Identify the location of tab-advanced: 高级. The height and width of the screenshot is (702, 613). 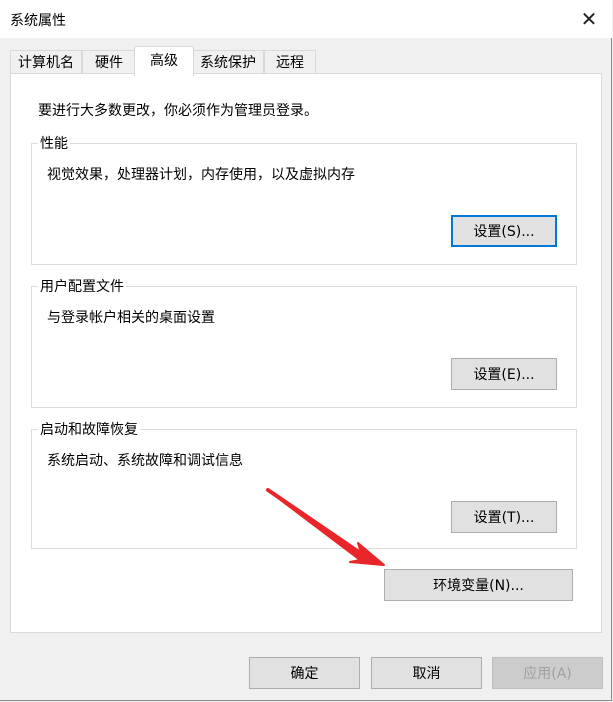
(164, 61).